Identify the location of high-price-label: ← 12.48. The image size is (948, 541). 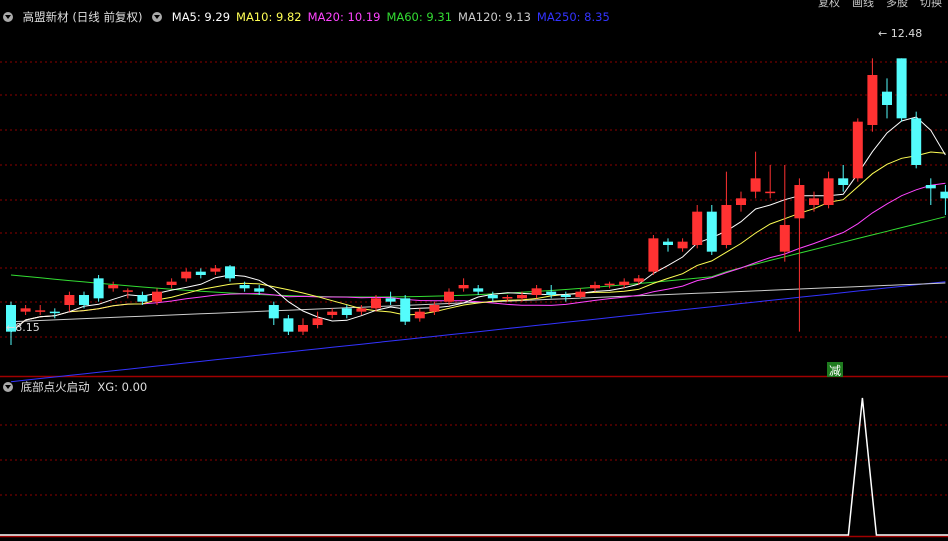
(900, 33).